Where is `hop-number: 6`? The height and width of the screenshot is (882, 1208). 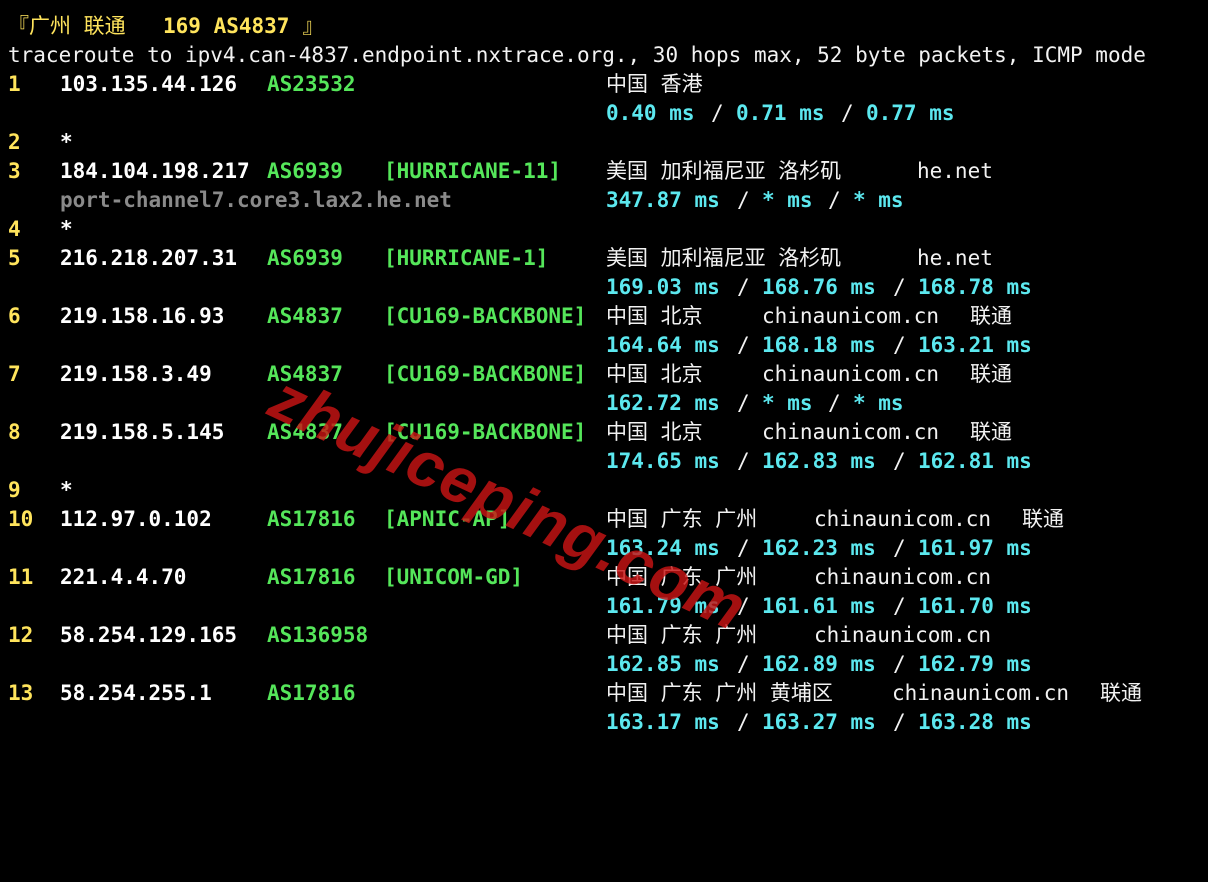 hop-number: 6 is located at coordinates (14, 316).